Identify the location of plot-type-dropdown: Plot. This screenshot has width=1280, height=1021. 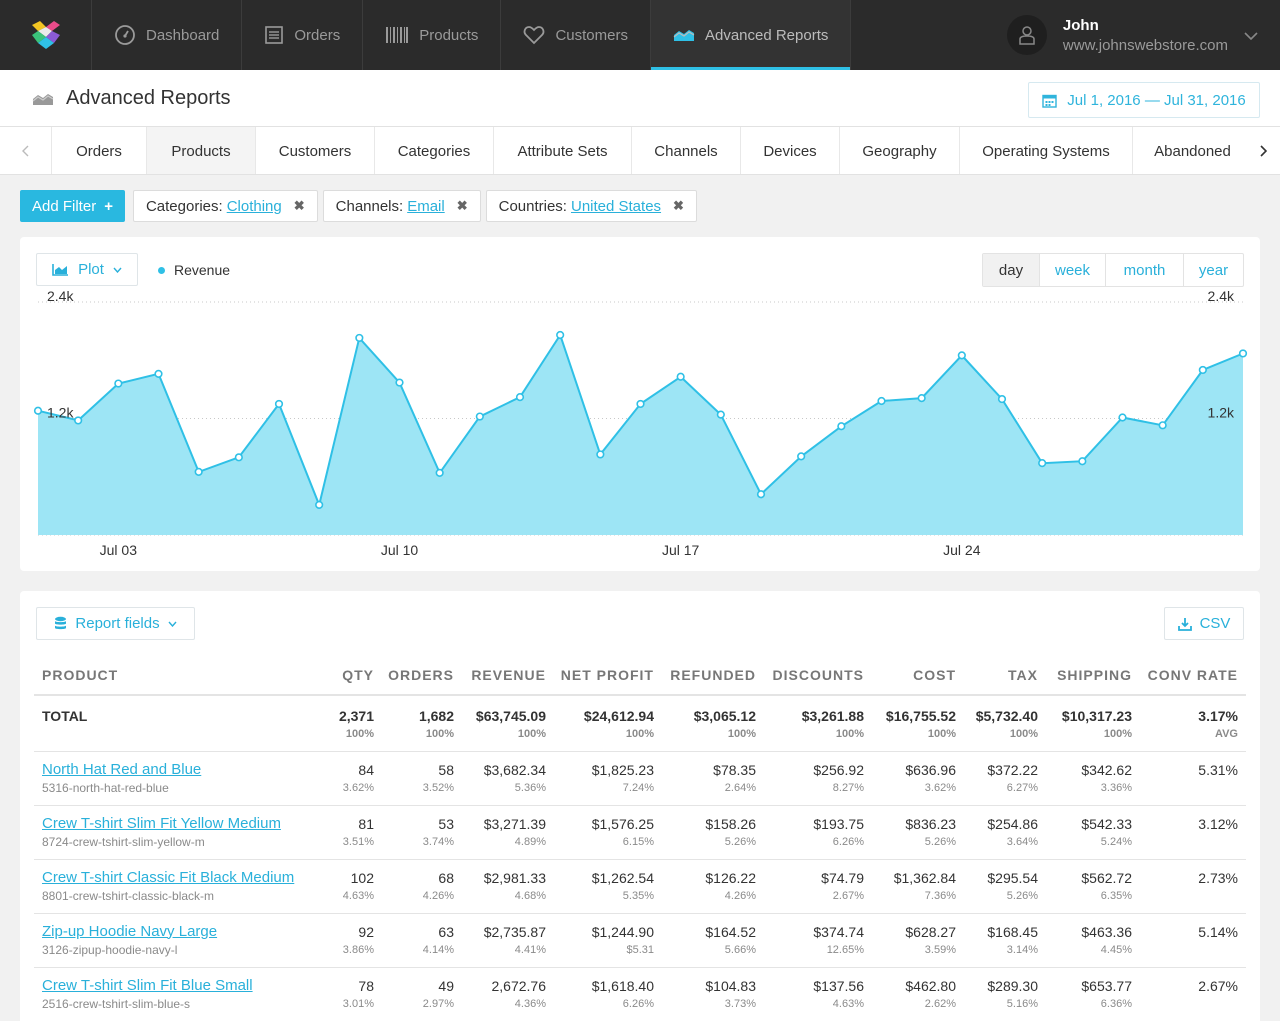
(87, 269).